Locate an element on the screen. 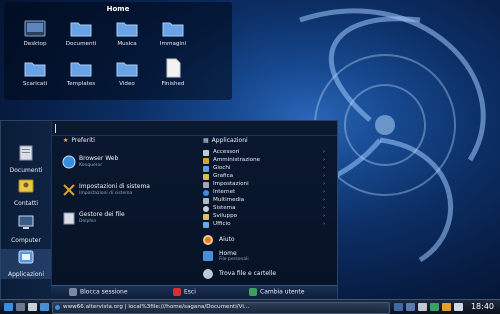  sidebar-item-label: Computer is located at coordinates (26, 240).